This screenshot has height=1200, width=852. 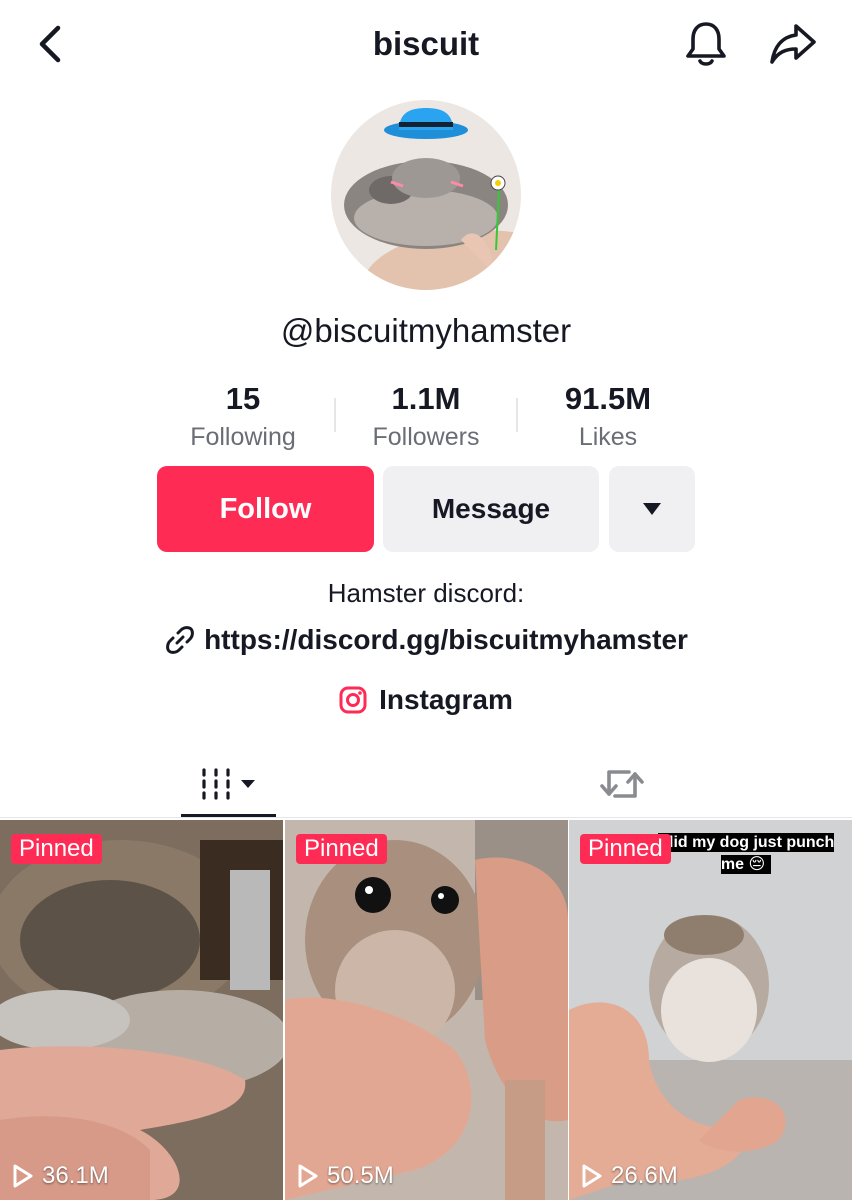 What do you see at coordinates (426, 195) in the screenshot?
I see `avatar` at bounding box center [426, 195].